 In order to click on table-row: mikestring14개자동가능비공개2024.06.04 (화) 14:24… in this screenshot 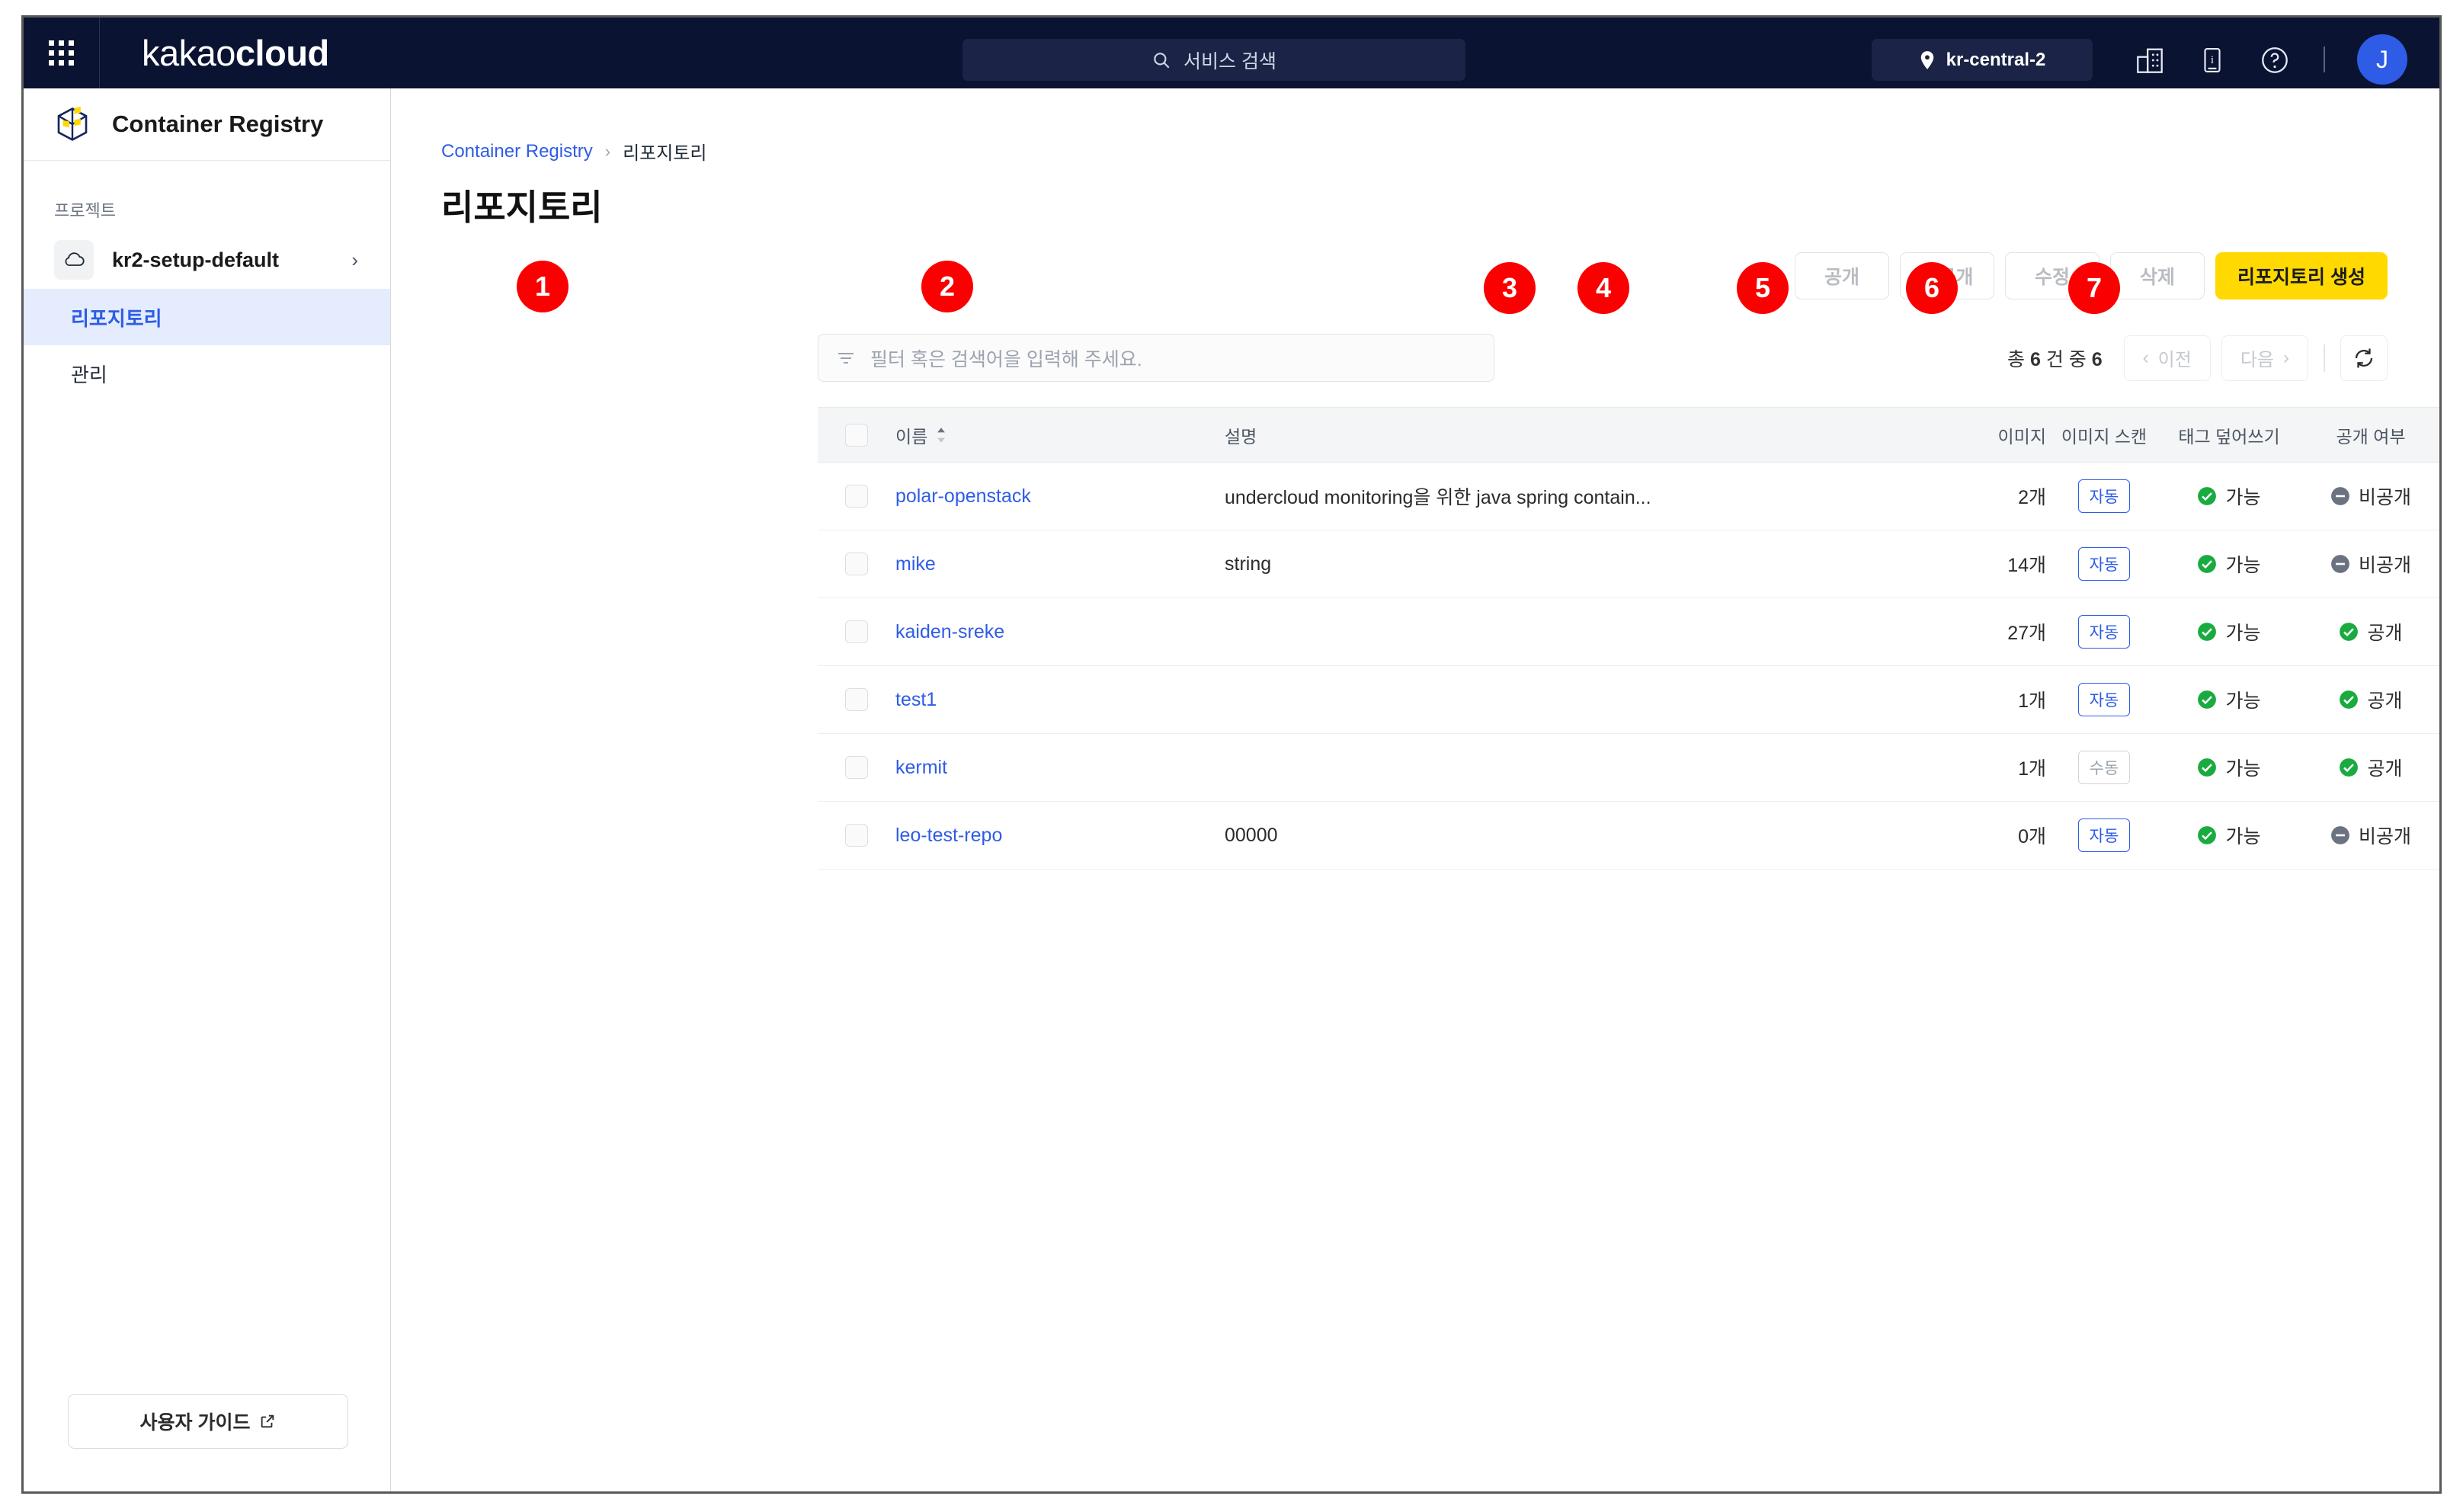, I will do `click(1628, 564)`.